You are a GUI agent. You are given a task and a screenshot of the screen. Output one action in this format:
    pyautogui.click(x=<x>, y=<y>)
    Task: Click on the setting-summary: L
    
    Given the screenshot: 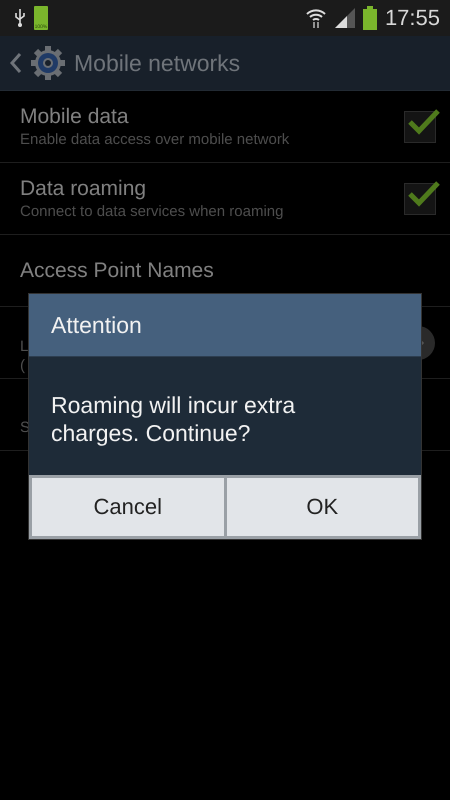 What is the action you would take?
    pyautogui.click(x=25, y=346)
    